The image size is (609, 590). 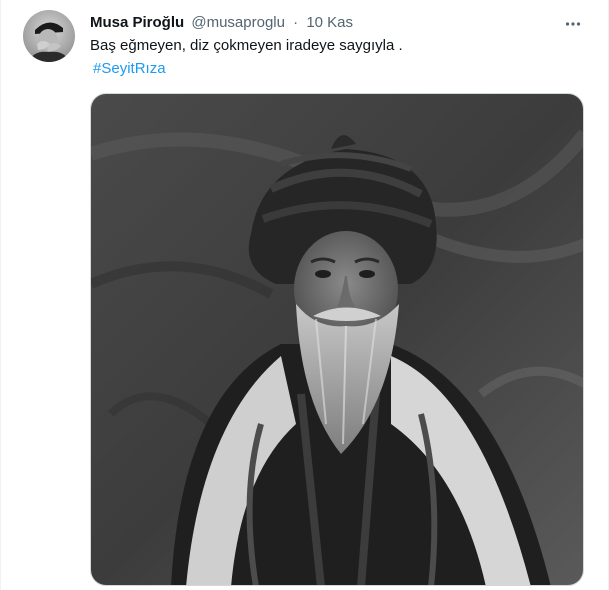 I want to click on tweet-header: Musa Piroğlu @musaproglu · 10 Kas, so click(x=330, y=23).